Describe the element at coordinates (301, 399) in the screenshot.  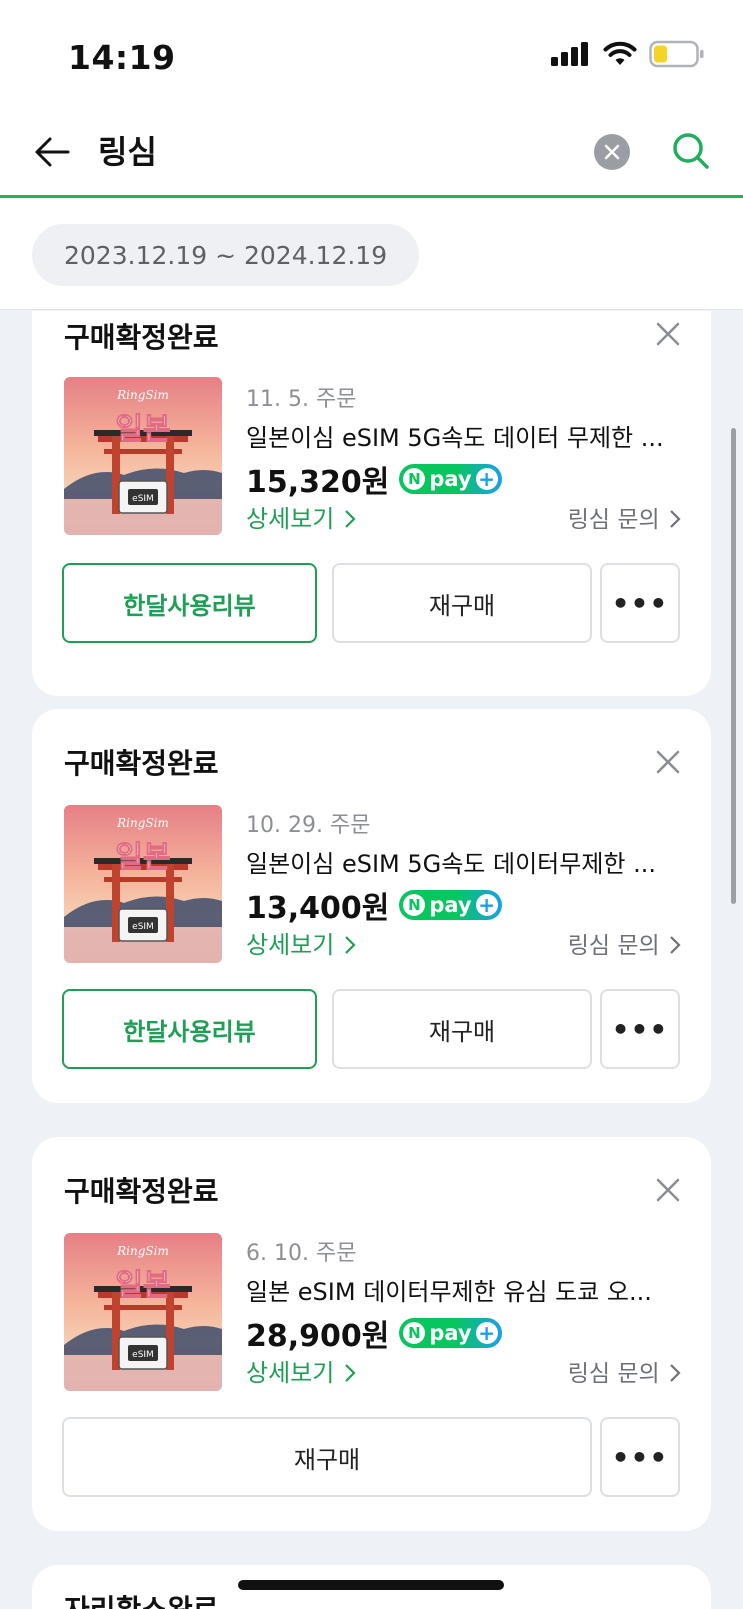
I see `order-date: 11. 5. 주문` at that location.